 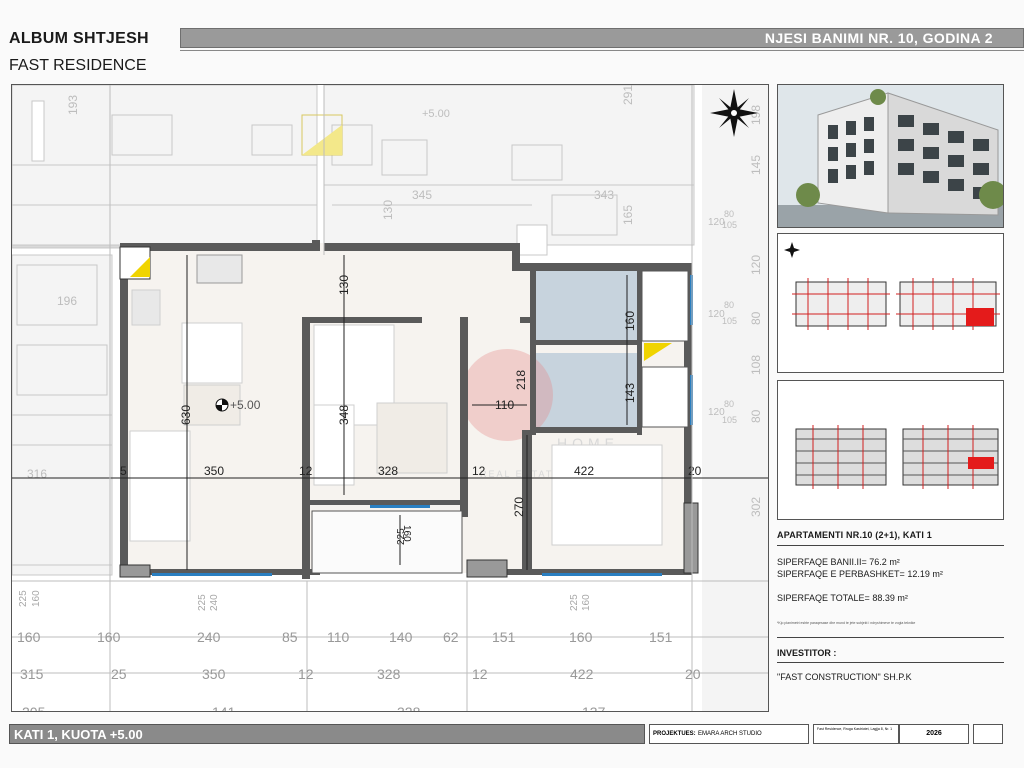 I want to click on designer-box: PROJEKTUES: EMARA ARCH STUDIO, so click(x=729, y=734).